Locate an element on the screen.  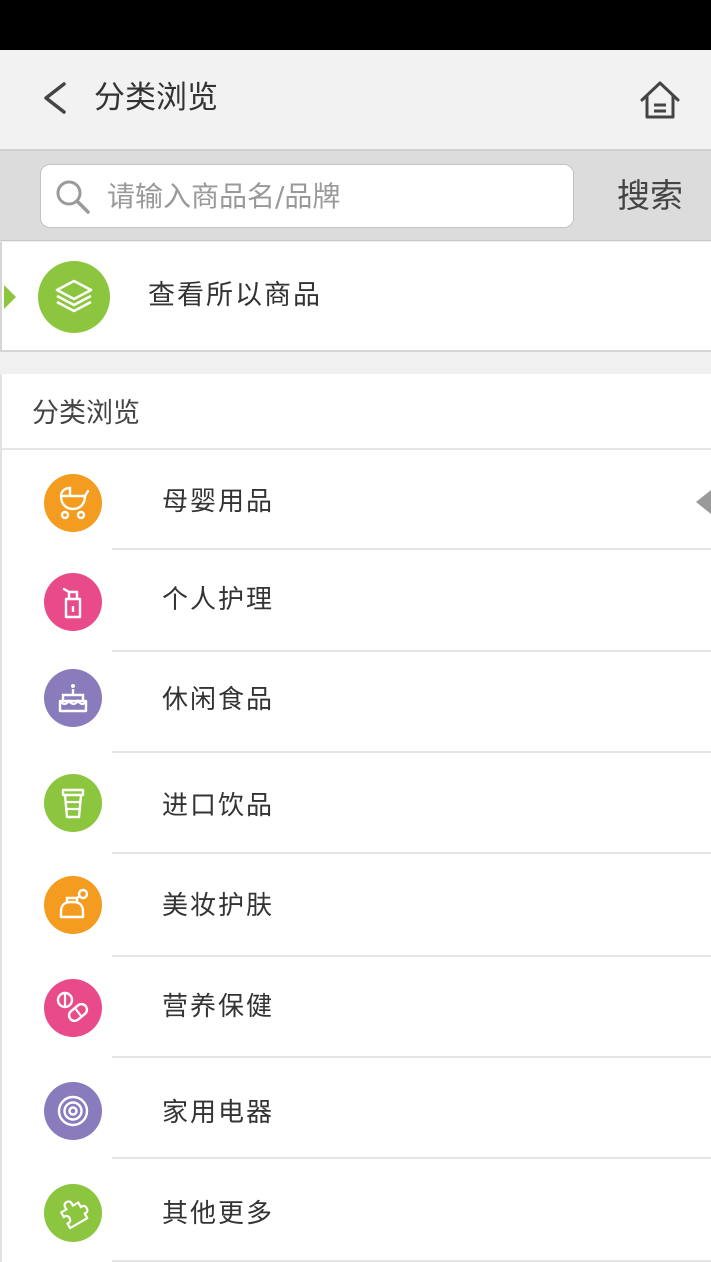
appliance-icon is located at coordinates (73, 1111).